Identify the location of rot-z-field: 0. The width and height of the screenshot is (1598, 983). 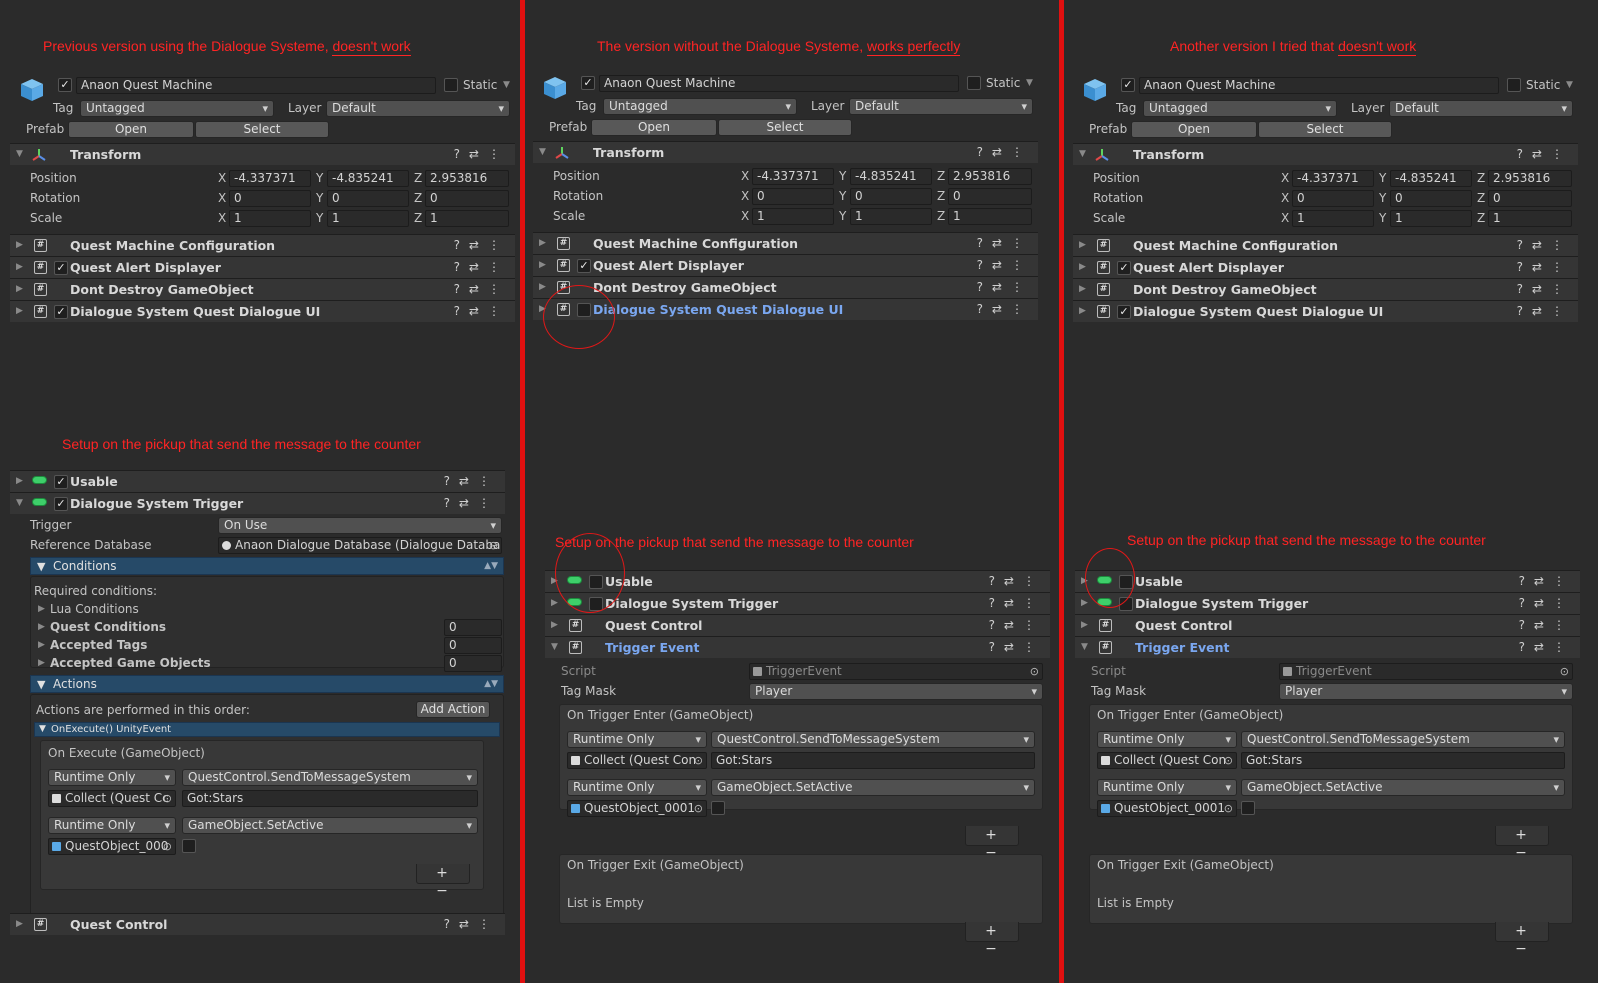
(1530, 198).